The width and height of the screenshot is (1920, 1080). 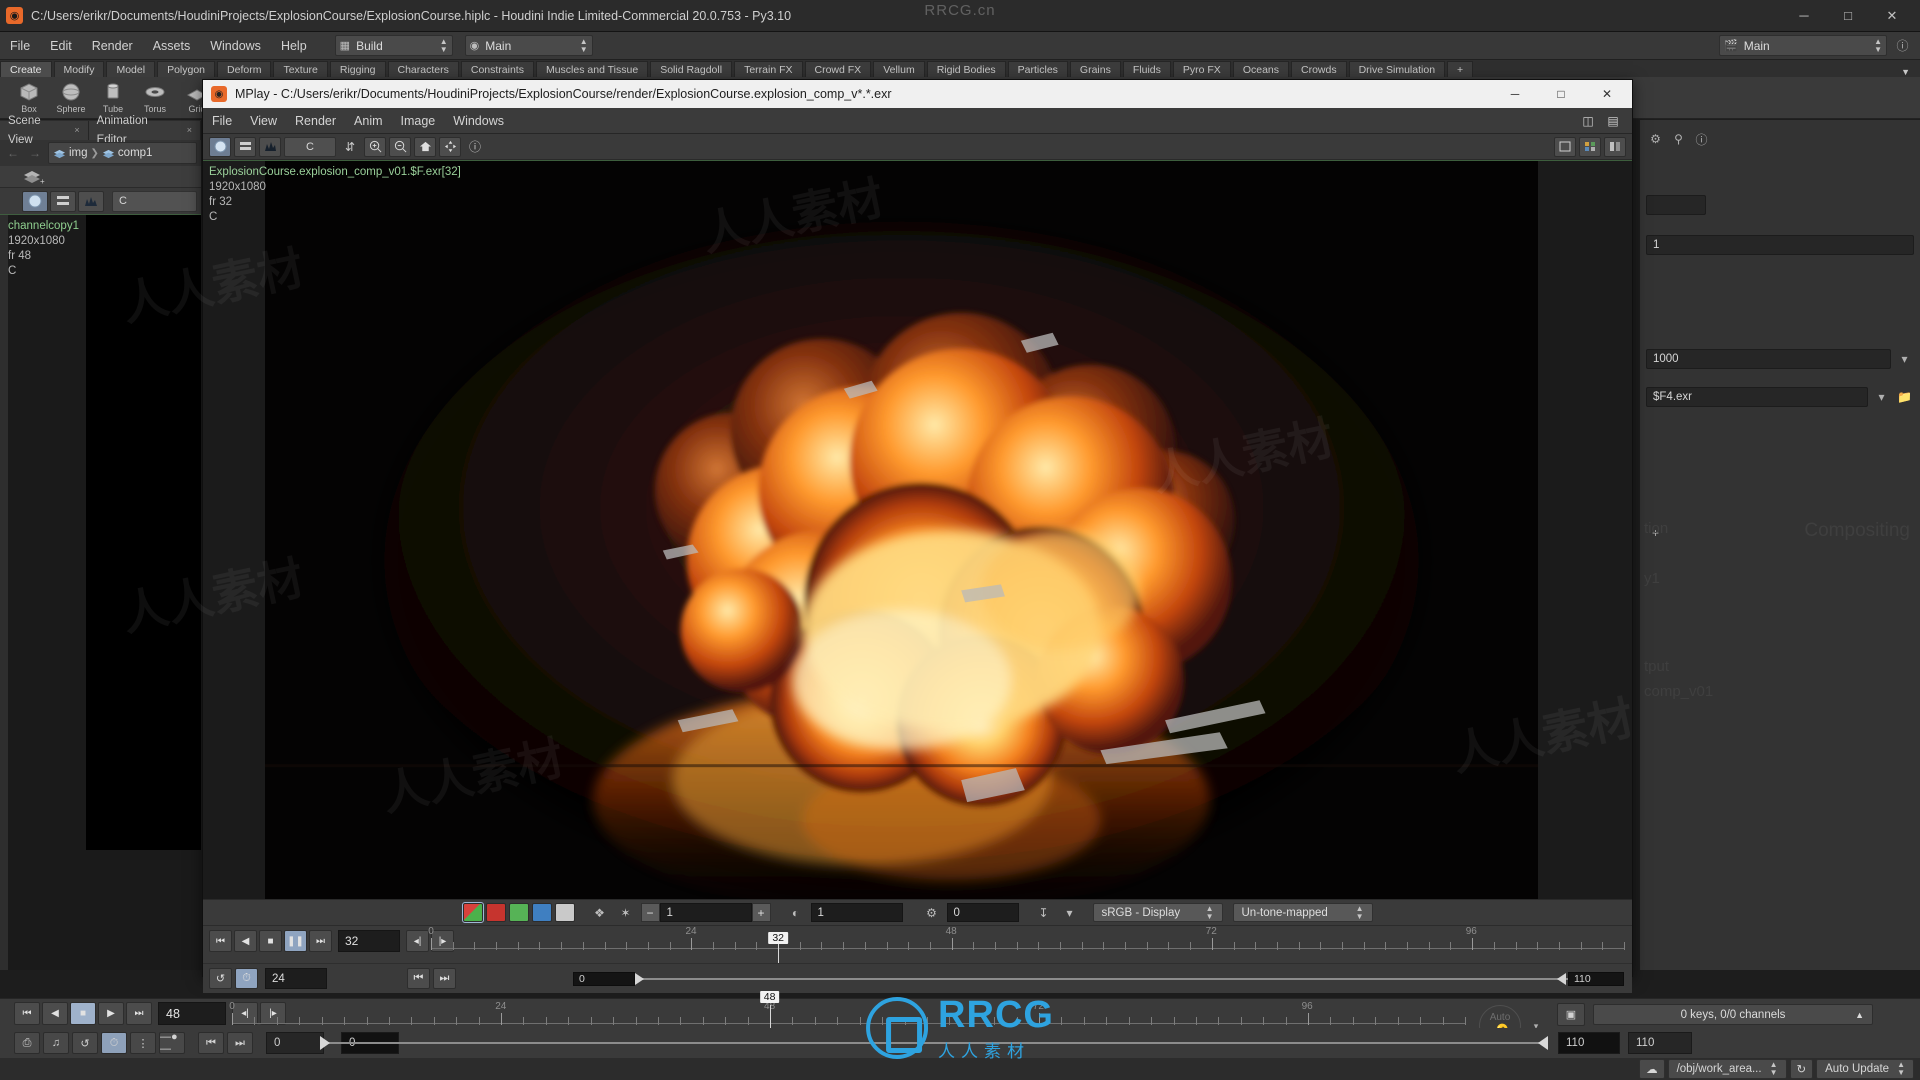 I want to click on shelf-add-button: +, so click(x=1460, y=69).